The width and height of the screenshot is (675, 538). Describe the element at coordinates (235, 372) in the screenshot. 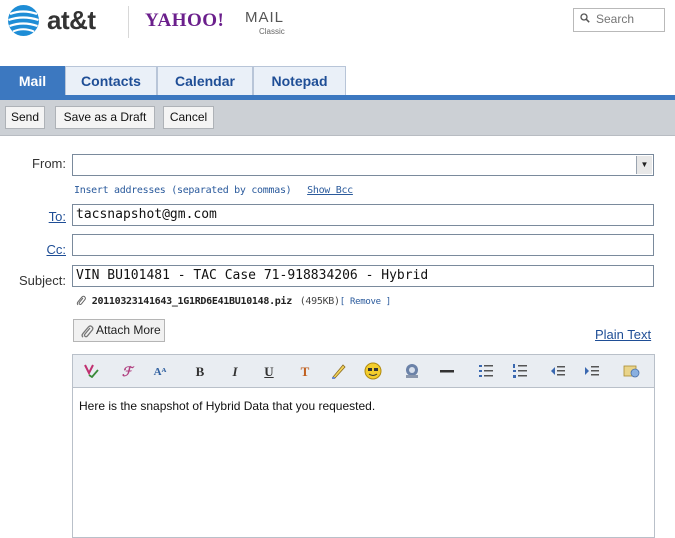

I see `italic-icon: I` at that location.